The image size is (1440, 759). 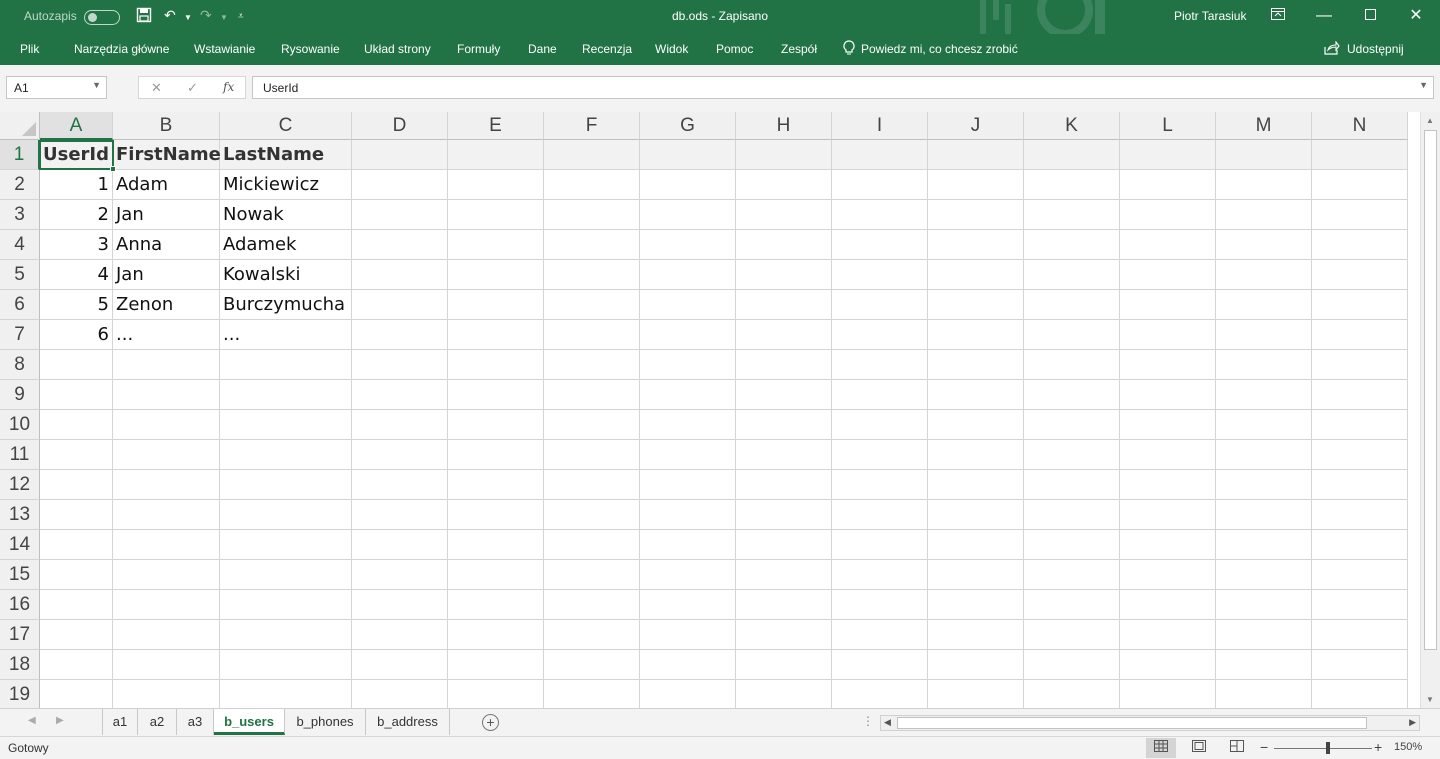 I want to click on cell-d18, so click(x=400, y=665).